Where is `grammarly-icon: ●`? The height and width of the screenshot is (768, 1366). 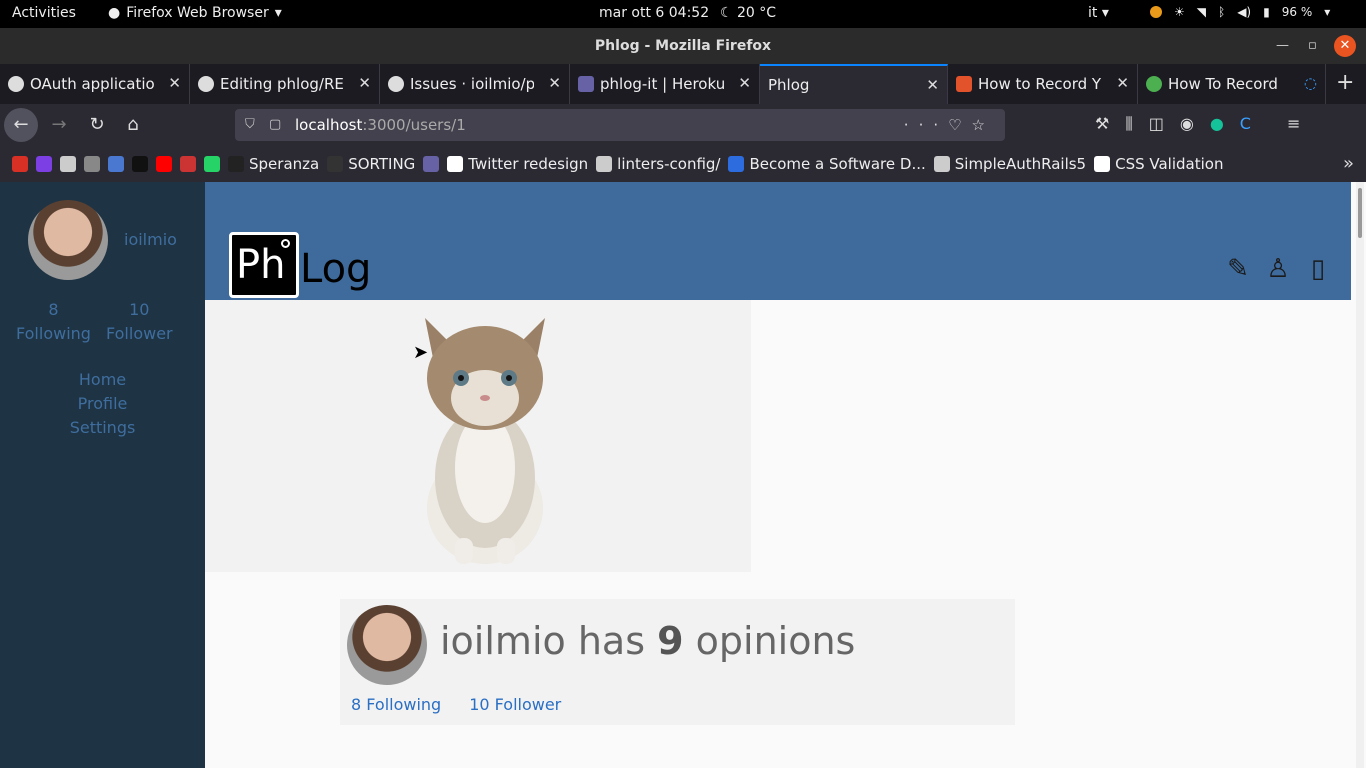
grammarly-icon: ● is located at coordinates (1217, 124).